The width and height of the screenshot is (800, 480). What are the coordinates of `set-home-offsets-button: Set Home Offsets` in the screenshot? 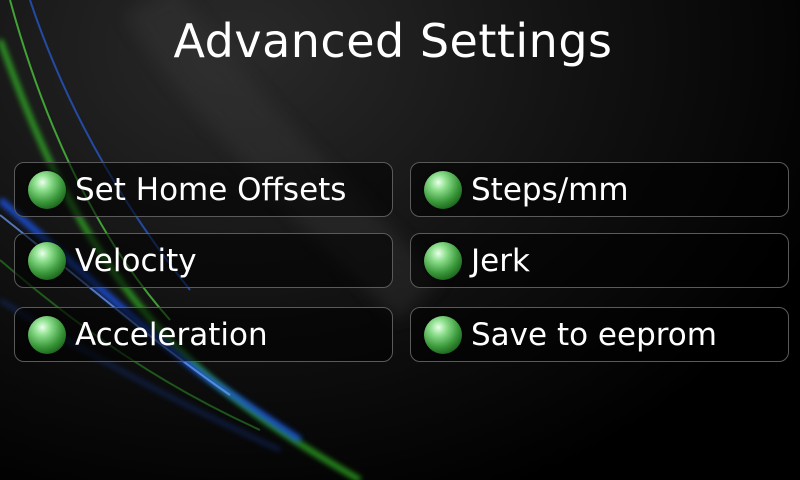 It's located at (203, 189).